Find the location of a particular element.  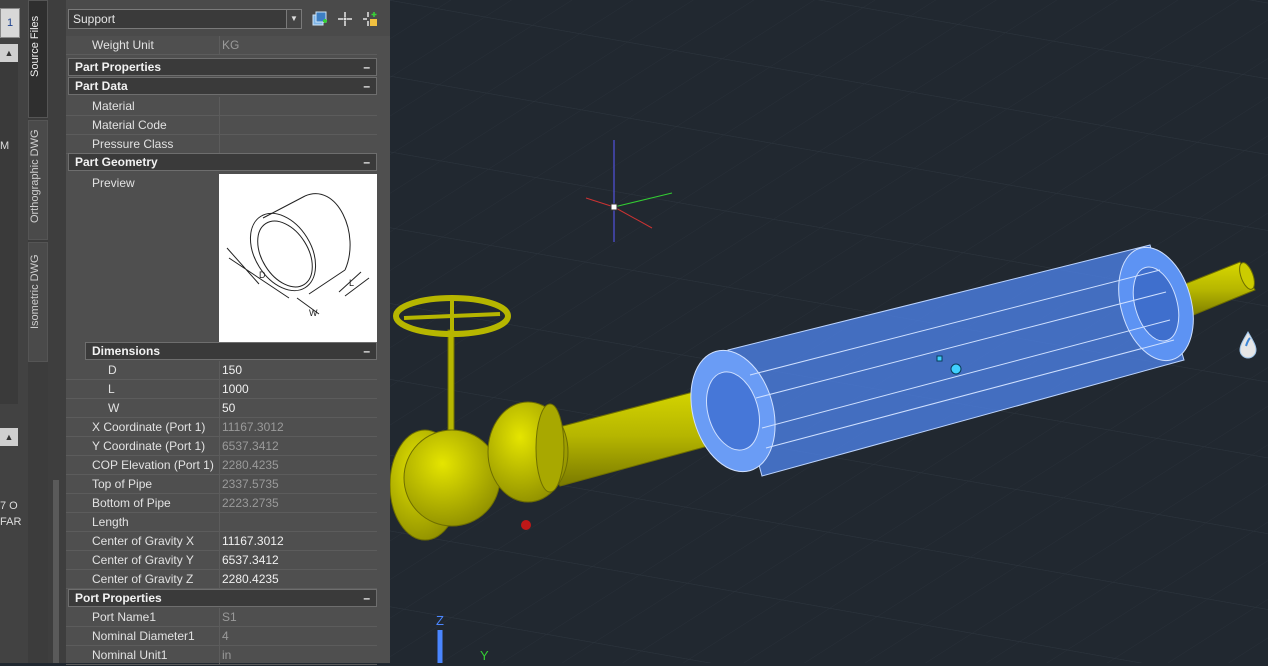

property-value: S1 is located at coordinates (299, 617).